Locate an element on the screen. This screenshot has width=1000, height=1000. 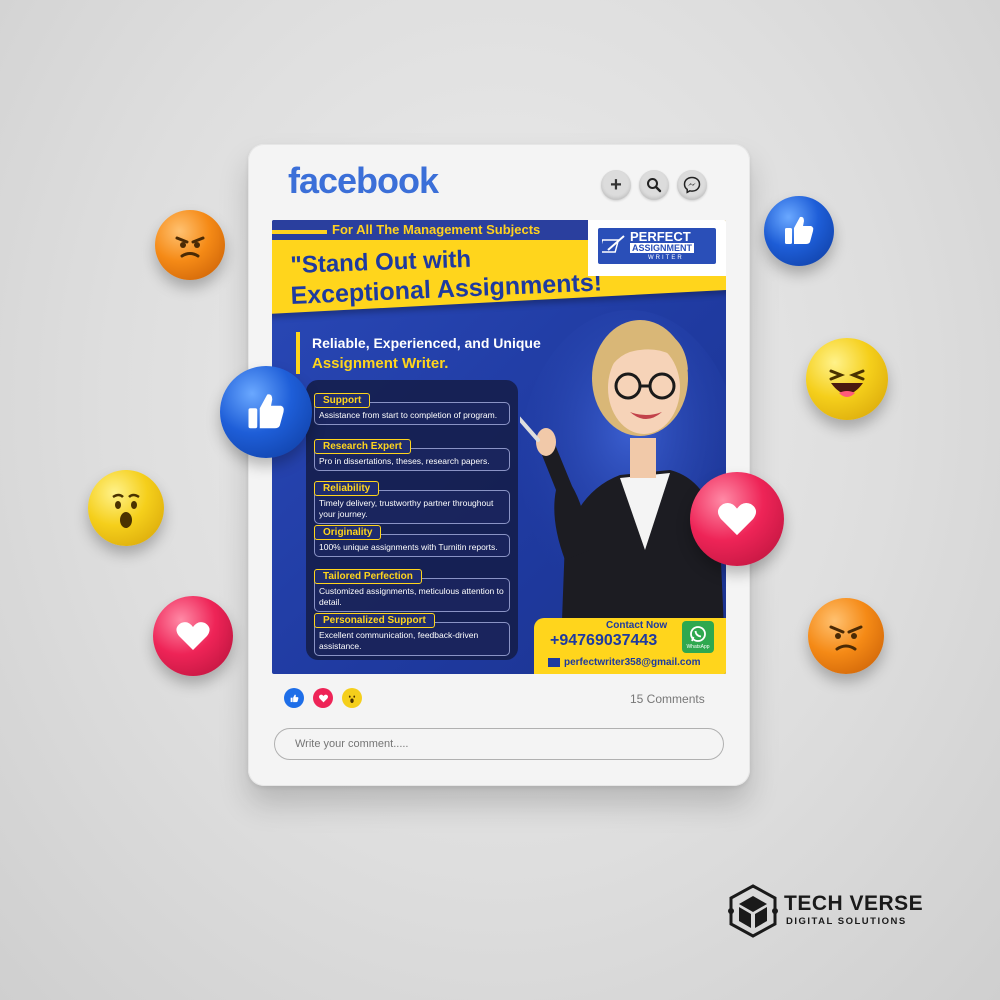
love-reaction-ball-bottom-left is located at coordinates (193, 636).